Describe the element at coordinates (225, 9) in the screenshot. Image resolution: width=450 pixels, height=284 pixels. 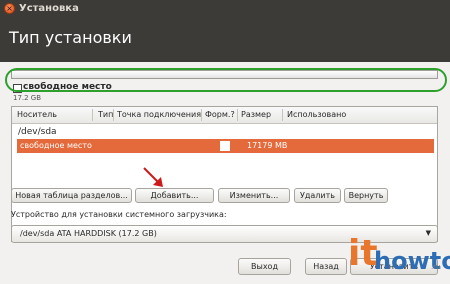
I see `window-titlebar: × Установка` at that location.